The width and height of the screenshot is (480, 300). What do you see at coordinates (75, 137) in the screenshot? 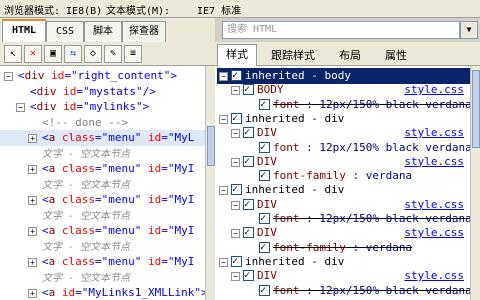
I see `attr-name: class` at bounding box center [75, 137].